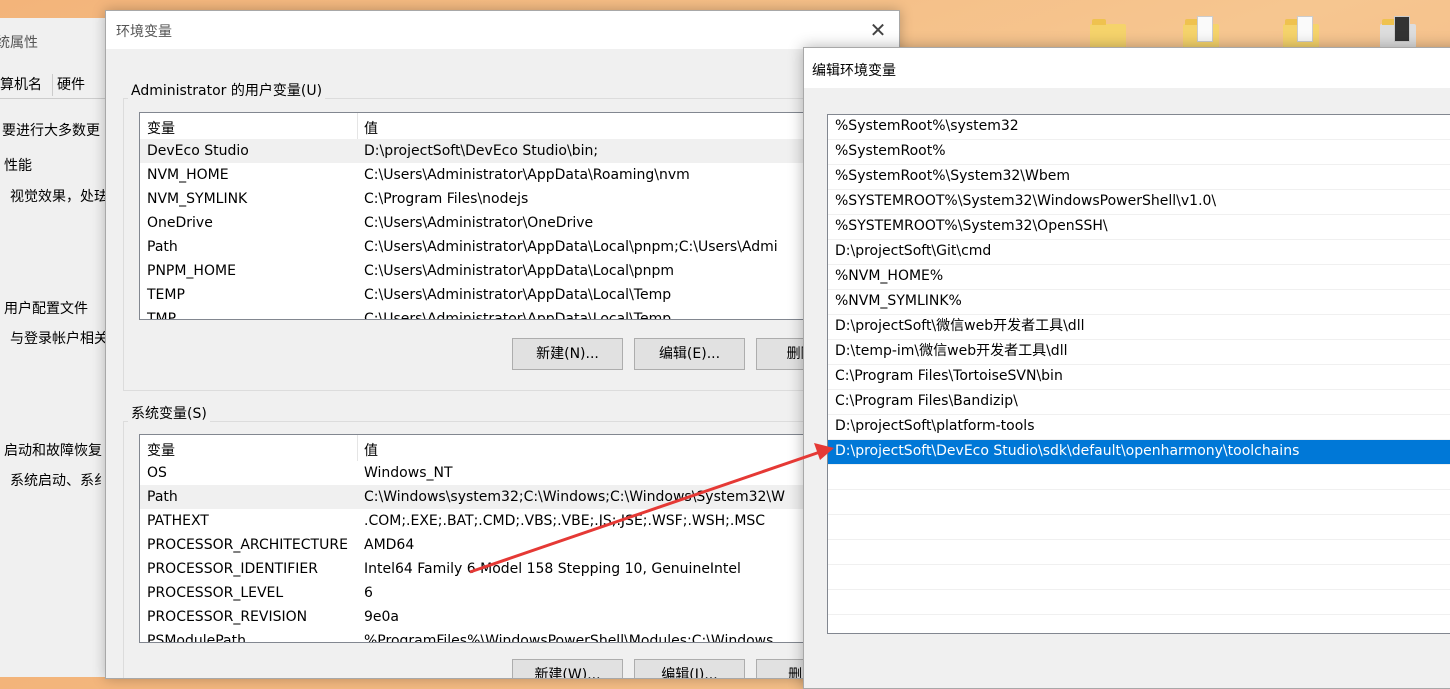  I want to click on list-item: D:\projectSoft\Git\cmd, so click(1139, 252).